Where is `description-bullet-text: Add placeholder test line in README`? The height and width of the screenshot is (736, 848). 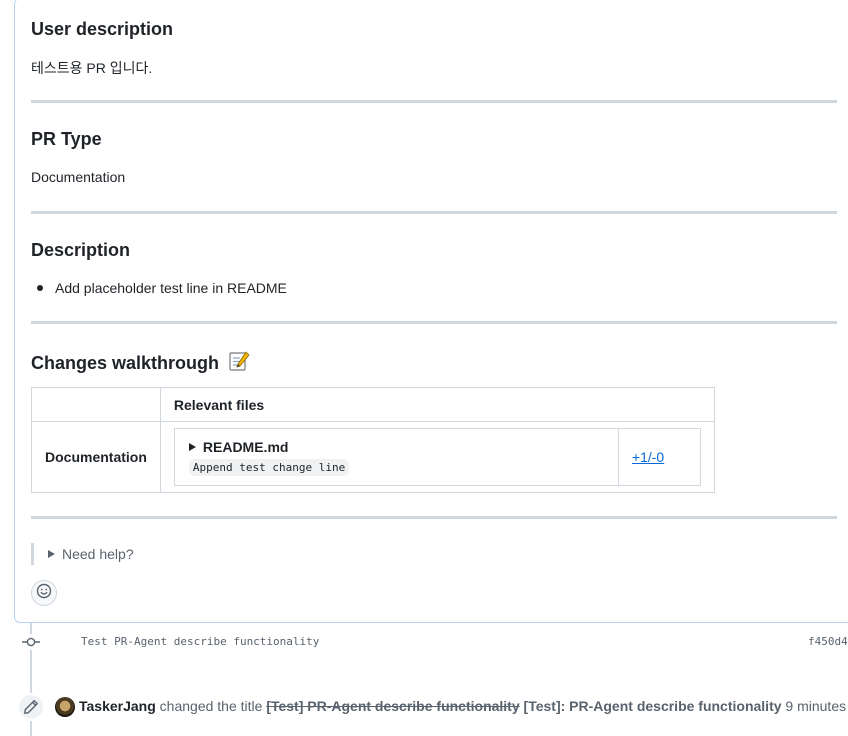
description-bullet-text: Add placeholder test line in README is located at coordinates (171, 288).